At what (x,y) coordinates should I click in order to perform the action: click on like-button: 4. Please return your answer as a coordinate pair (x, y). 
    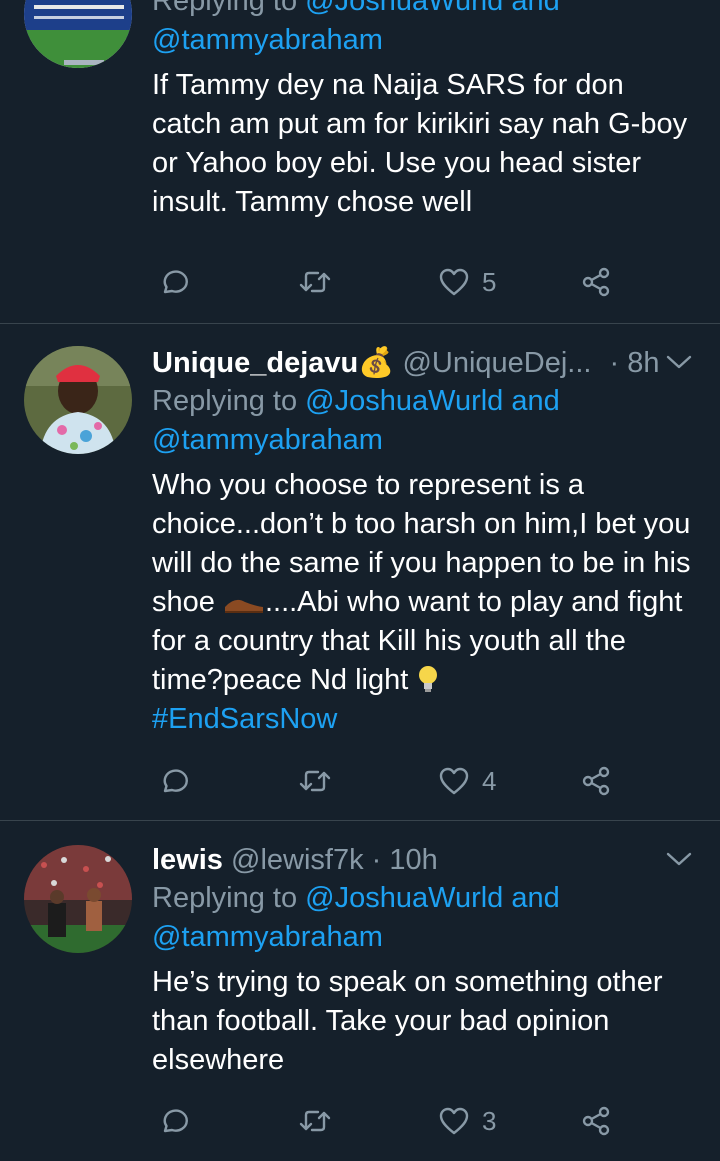
    Looking at the image, I should click on (467, 781).